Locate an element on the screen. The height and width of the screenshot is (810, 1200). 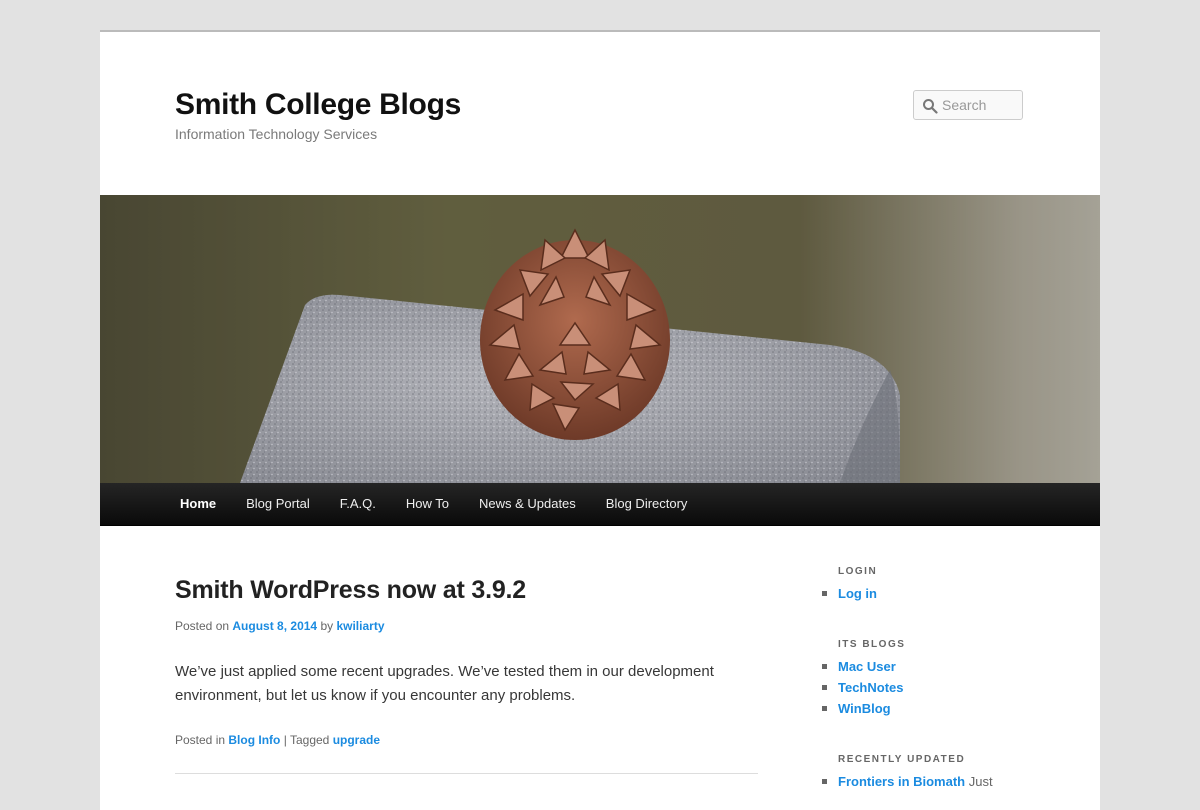
nav-item-news-updates: News & Updates is located at coordinates (527, 504).